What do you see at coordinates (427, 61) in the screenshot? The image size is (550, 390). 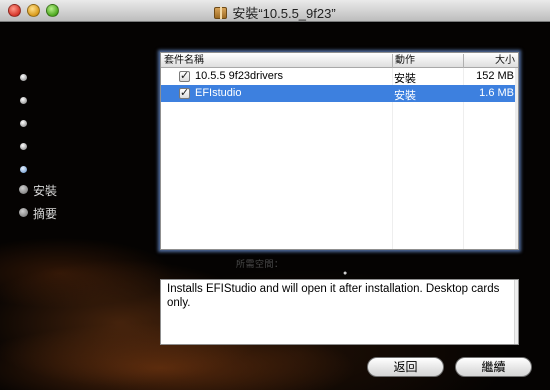 I see `column-header-action: 動作` at bounding box center [427, 61].